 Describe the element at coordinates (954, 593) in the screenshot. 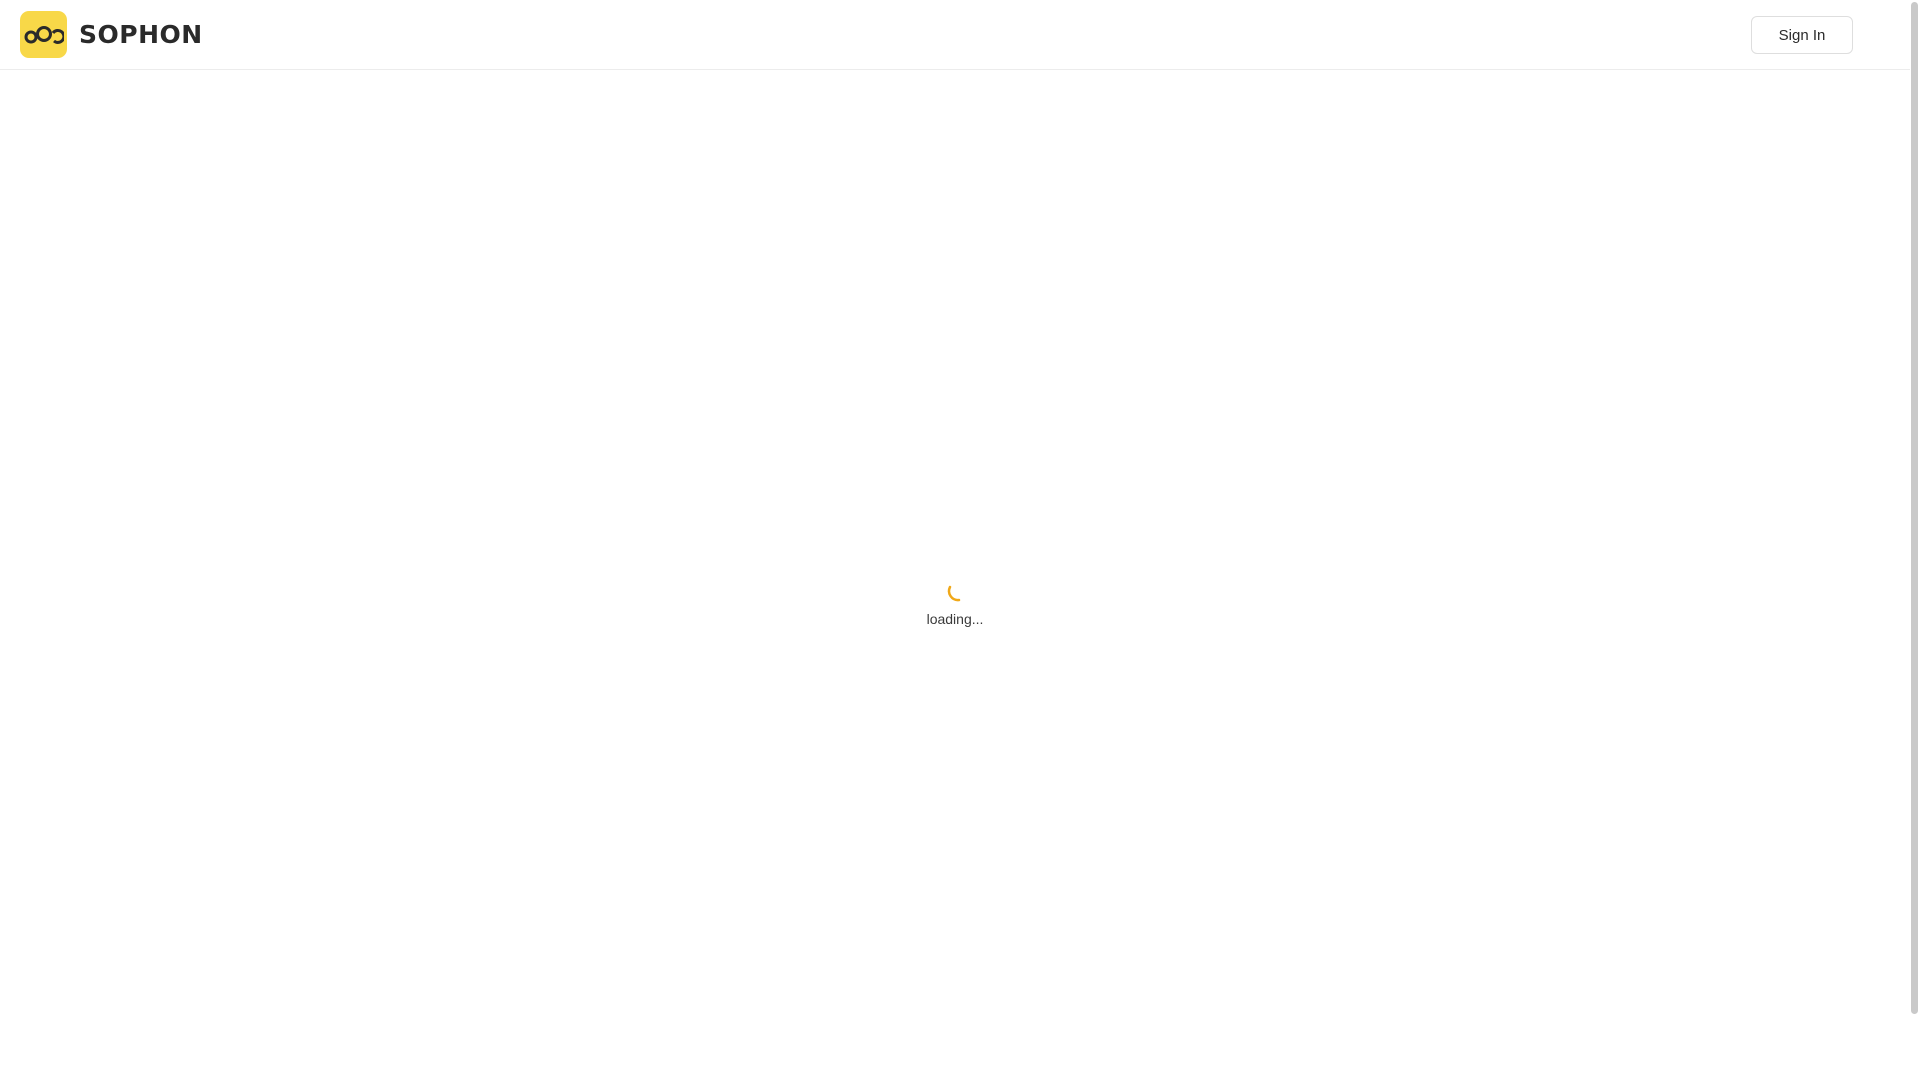

I see `spinner-icon` at that location.